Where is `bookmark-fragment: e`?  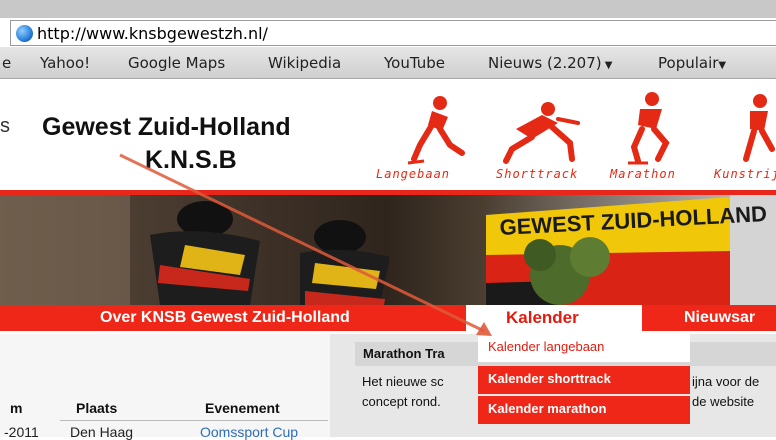 bookmark-fragment: e is located at coordinates (6, 63).